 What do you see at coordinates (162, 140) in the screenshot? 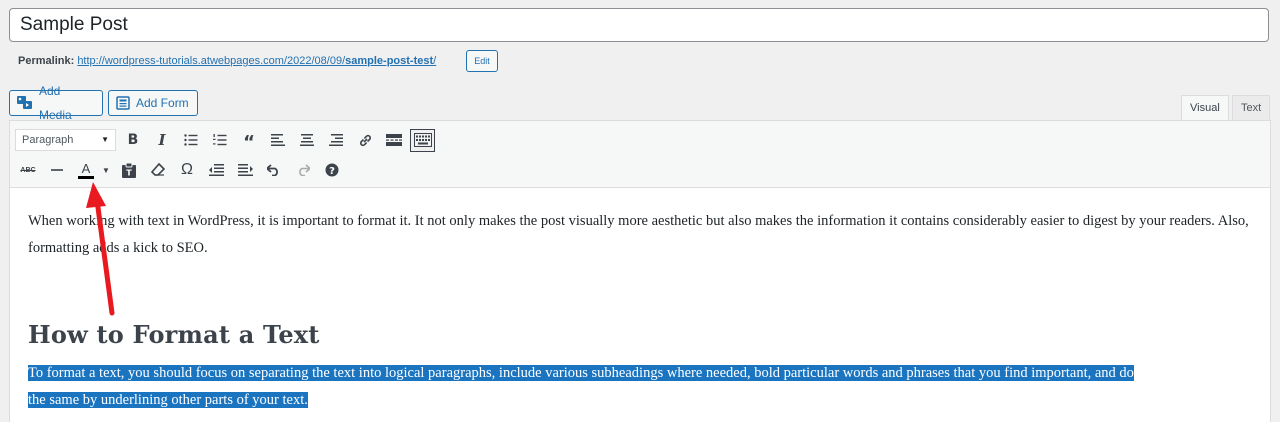
I see `italic-icon: I` at bounding box center [162, 140].